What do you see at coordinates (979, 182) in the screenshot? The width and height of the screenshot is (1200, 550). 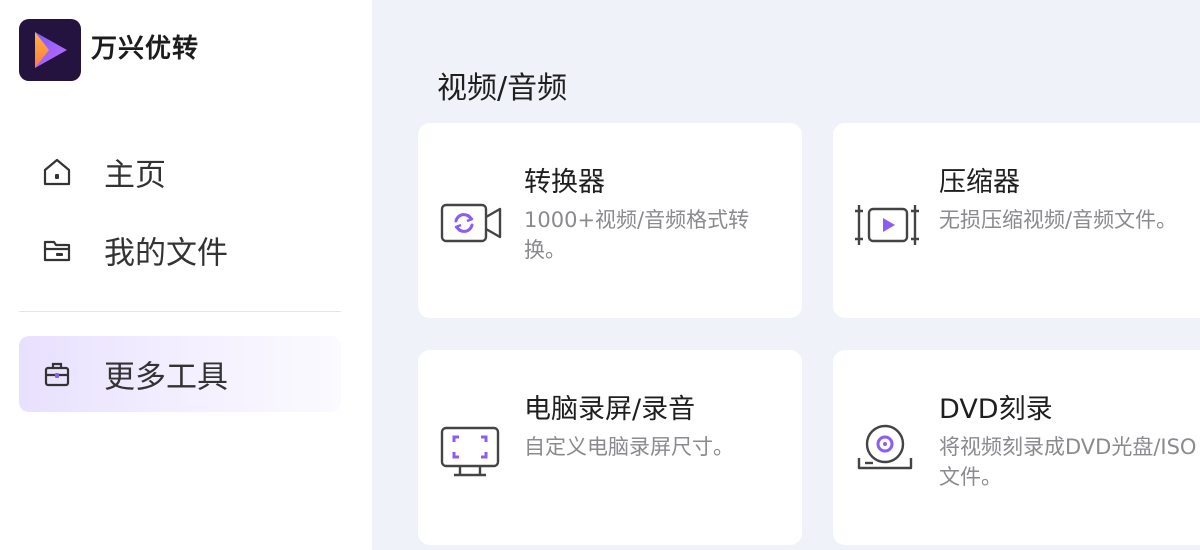 I see `card-title: 压缩器` at bounding box center [979, 182].